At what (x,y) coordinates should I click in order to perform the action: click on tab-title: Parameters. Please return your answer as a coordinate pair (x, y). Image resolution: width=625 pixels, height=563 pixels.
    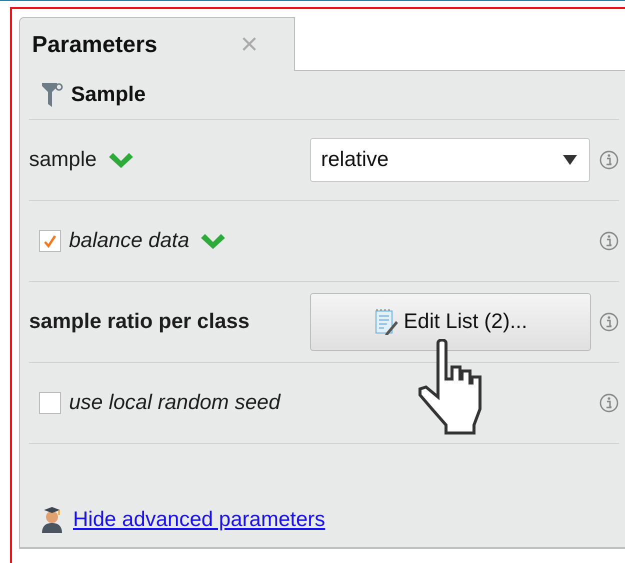
    Looking at the image, I should click on (95, 44).